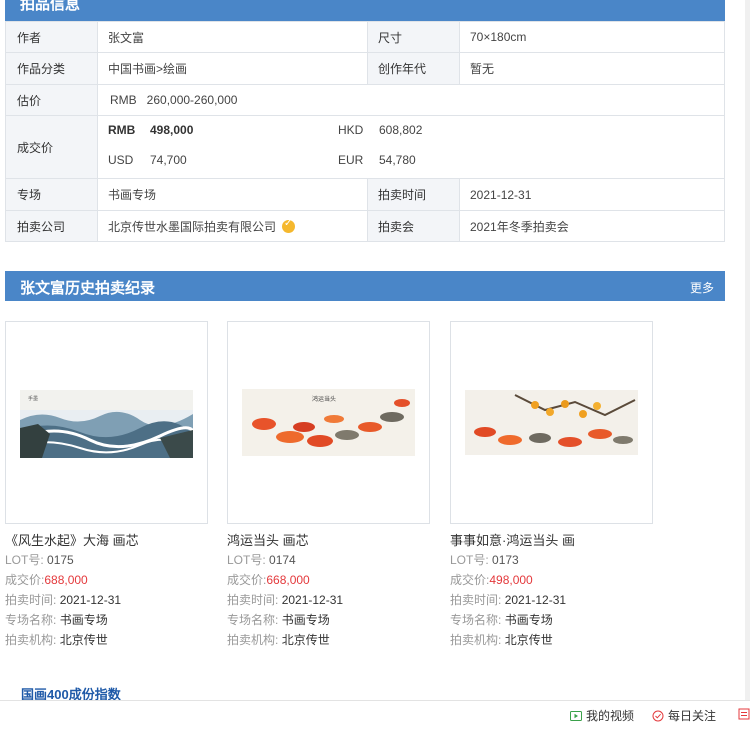 Image resolution: width=750 pixels, height=733 pixels. I want to click on auction-value: 2021年冬季拍卖会, so click(592, 226).